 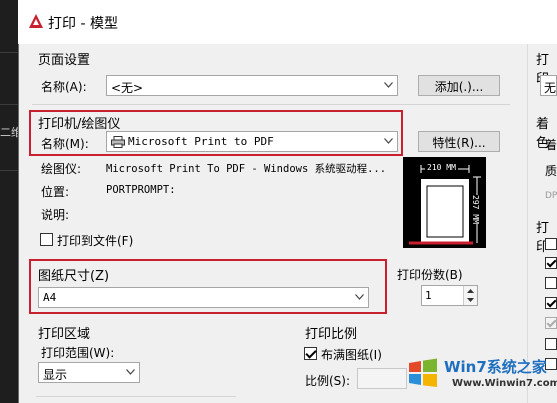 I want to click on copies-stepper, so click(x=470, y=295).